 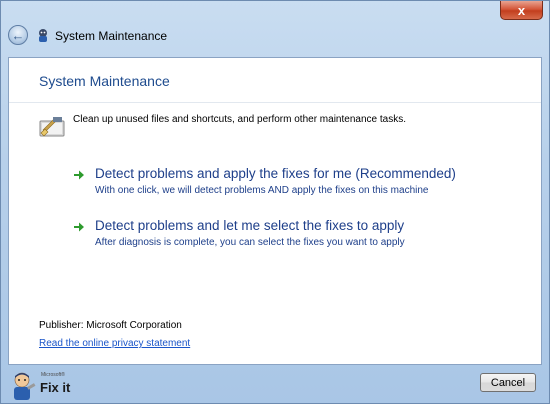 What do you see at coordinates (104, 81) in the screenshot?
I see `page-title: System Maintenance` at bounding box center [104, 81].